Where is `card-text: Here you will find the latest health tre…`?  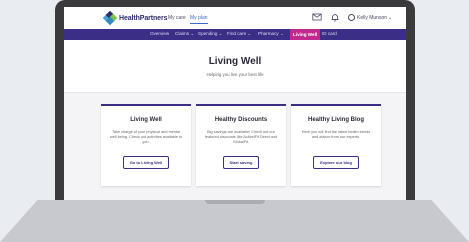 card-text: Here you will find the latest health tre… is located at coordinates (336, 134).